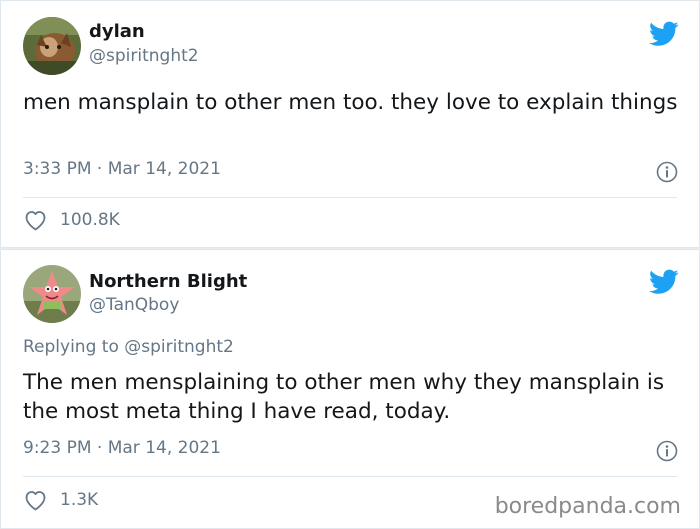 This screenshot has height=529, width=700. I want to click on avatar-patrick-star-icon, so click(52, 294).